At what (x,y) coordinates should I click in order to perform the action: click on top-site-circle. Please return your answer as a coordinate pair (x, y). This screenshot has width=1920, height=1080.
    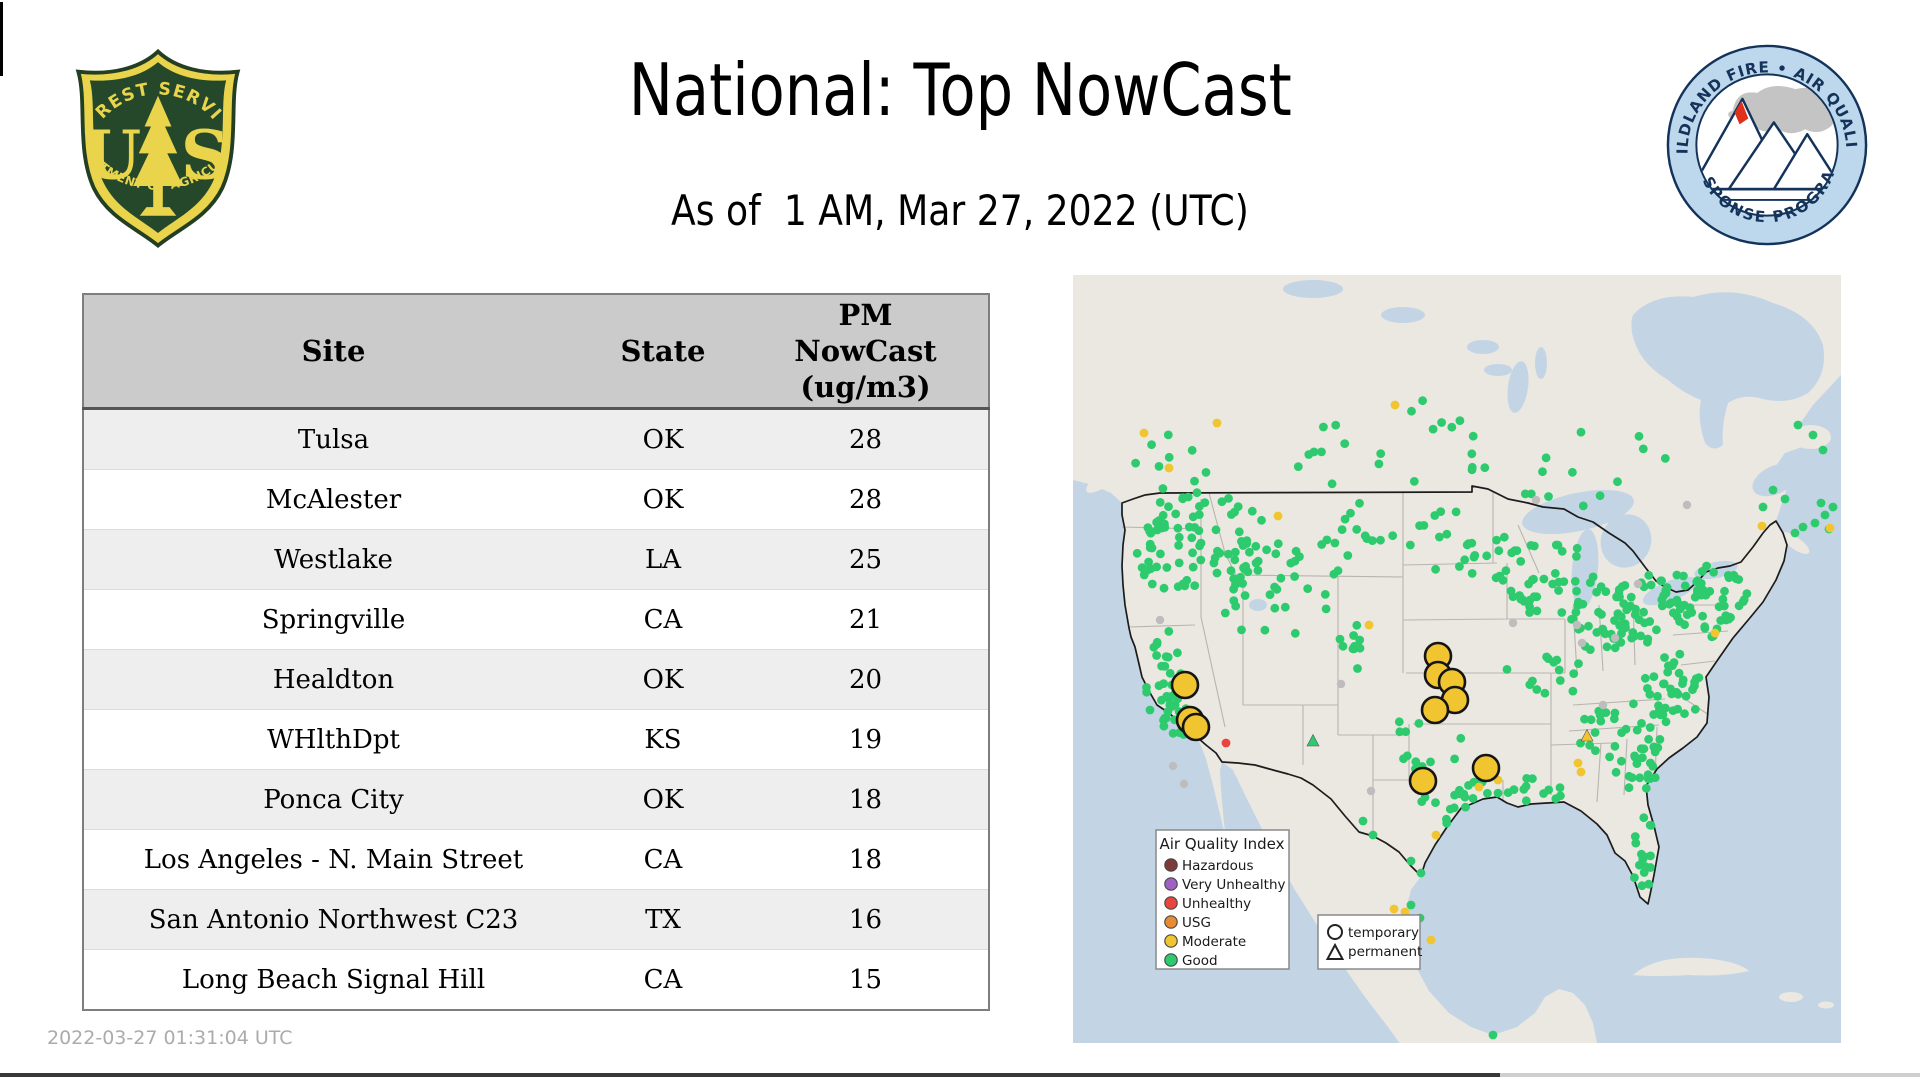
    Looking at the image, I should click on (1435, 710).